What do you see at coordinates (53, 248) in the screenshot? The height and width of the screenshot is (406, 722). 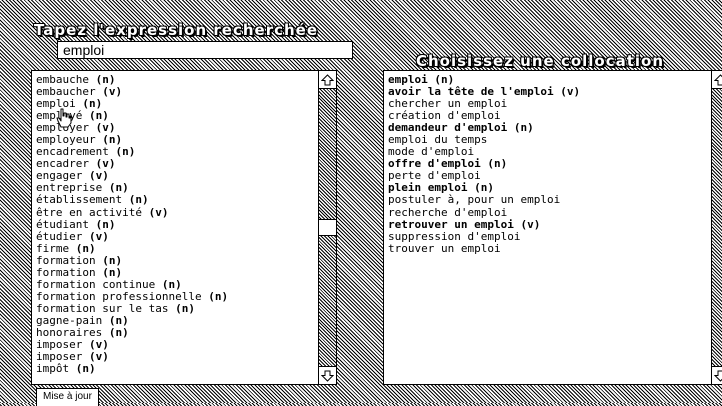 I see `word-list-item-text: firme` at bounding box center [53, 248].